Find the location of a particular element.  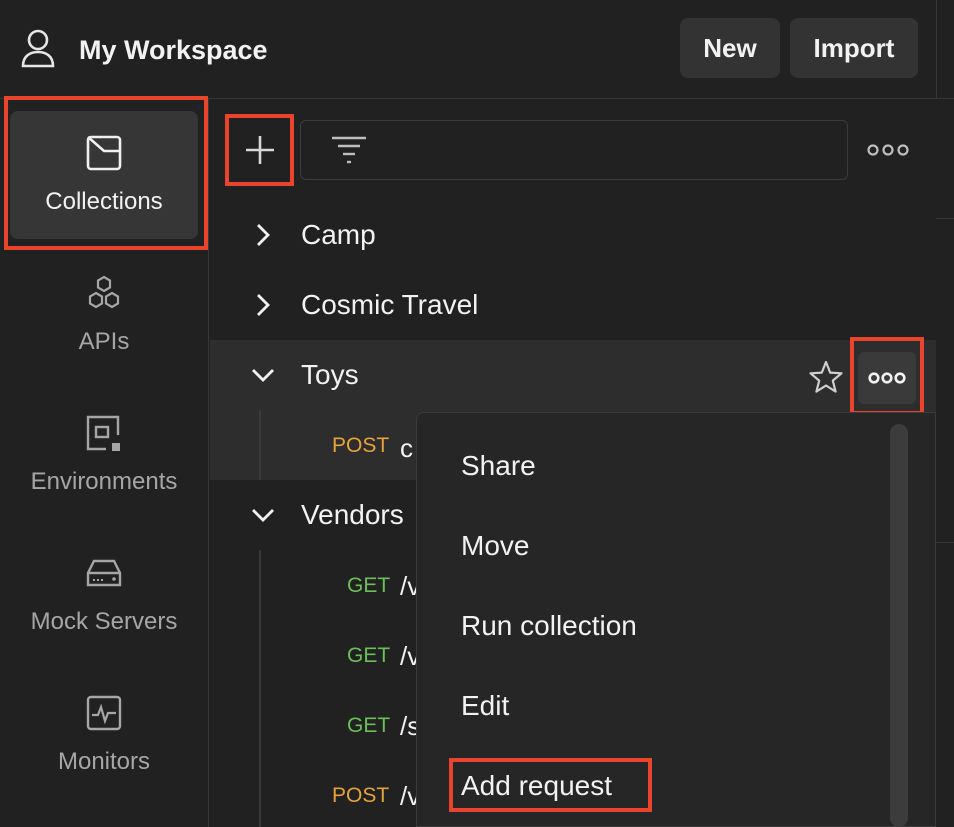

collections-highlight is located at coordinates (106, 173).